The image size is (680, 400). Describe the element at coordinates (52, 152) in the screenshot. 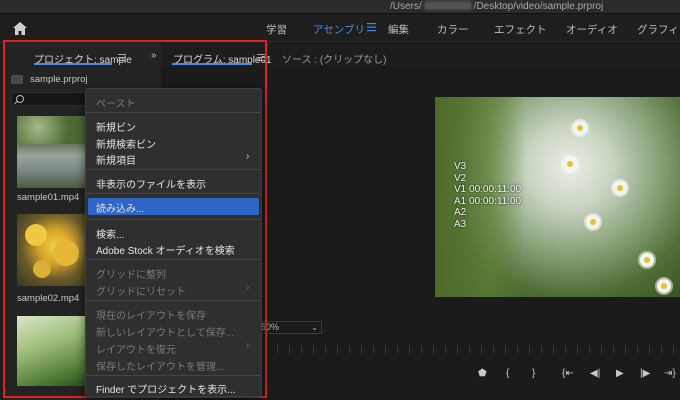

I see `clip-thumbnail-sample01` at that location.